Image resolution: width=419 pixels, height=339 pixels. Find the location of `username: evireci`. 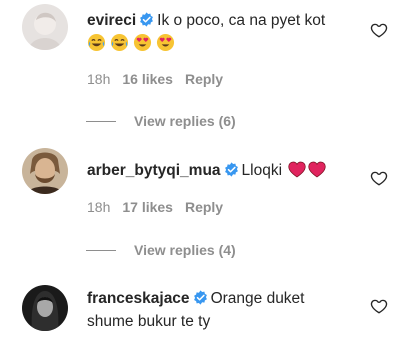

username: evireci is located at coordinates (111, 20).